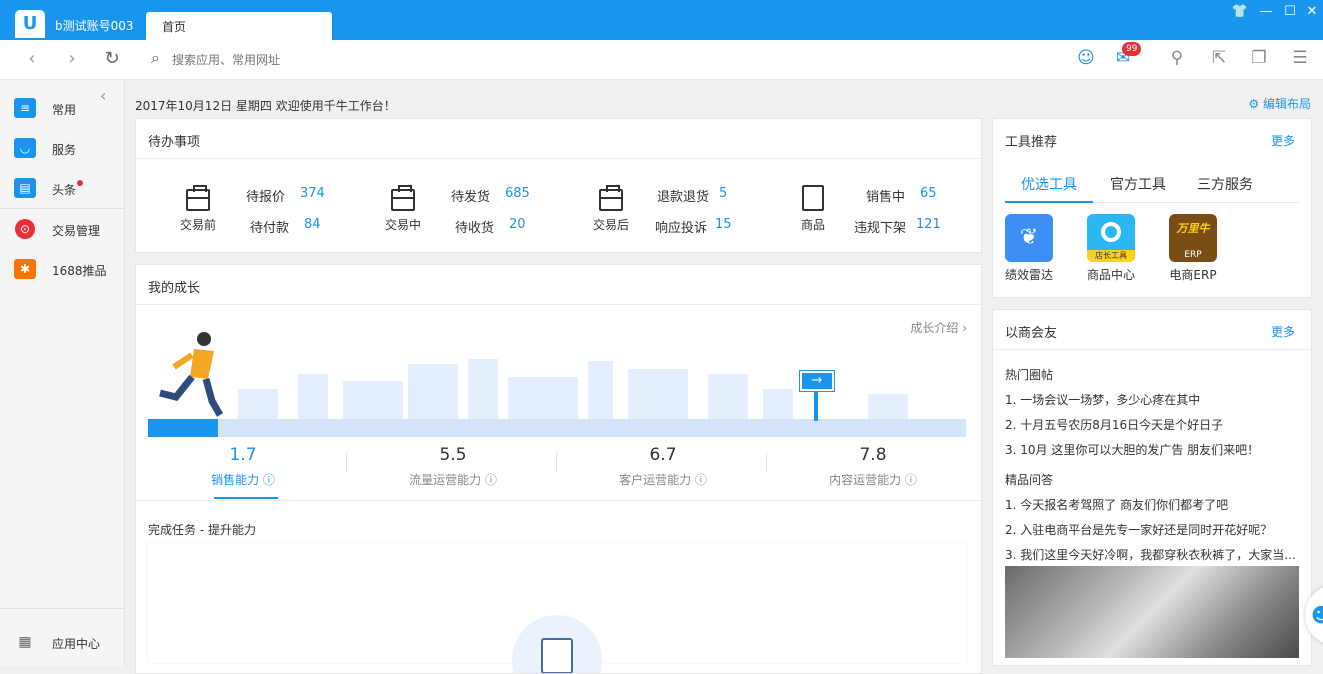 This screenshot has height=674, width=1323. Describe the element at coordinates (1283, 331) in the screenshot. I see `social-more-link: 更多` at that location.